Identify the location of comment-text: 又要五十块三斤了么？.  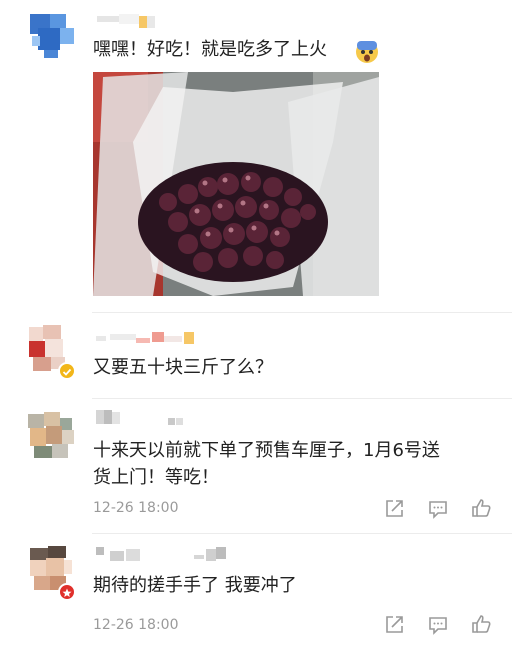
(183, 367).